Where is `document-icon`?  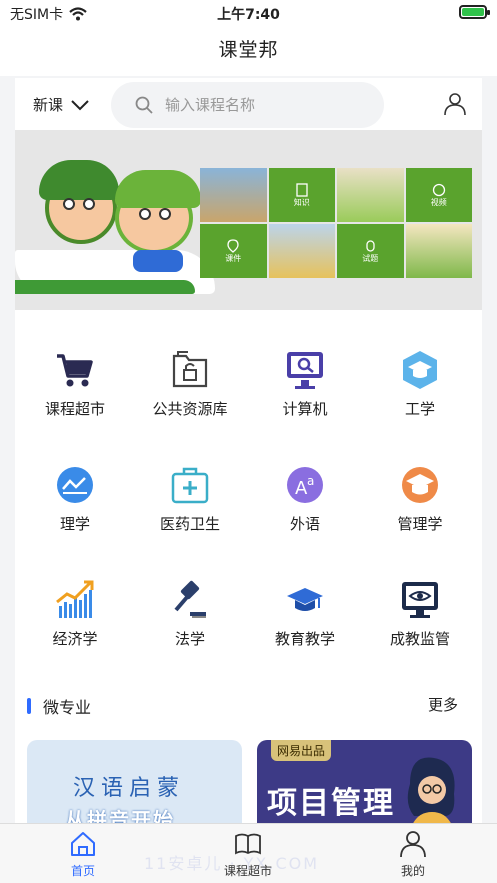 document-icon is located at coordinates (302, 189).